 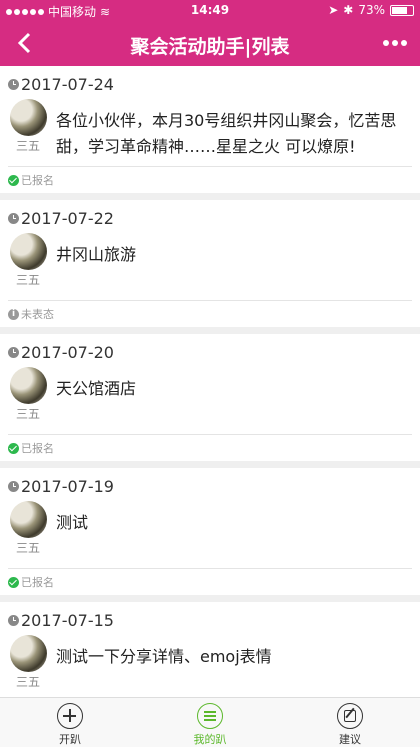 What do you see at coordinates (210, 739) in the screenshot?
I see `tab-label: 我的趴` at bounding box center [210, 739].